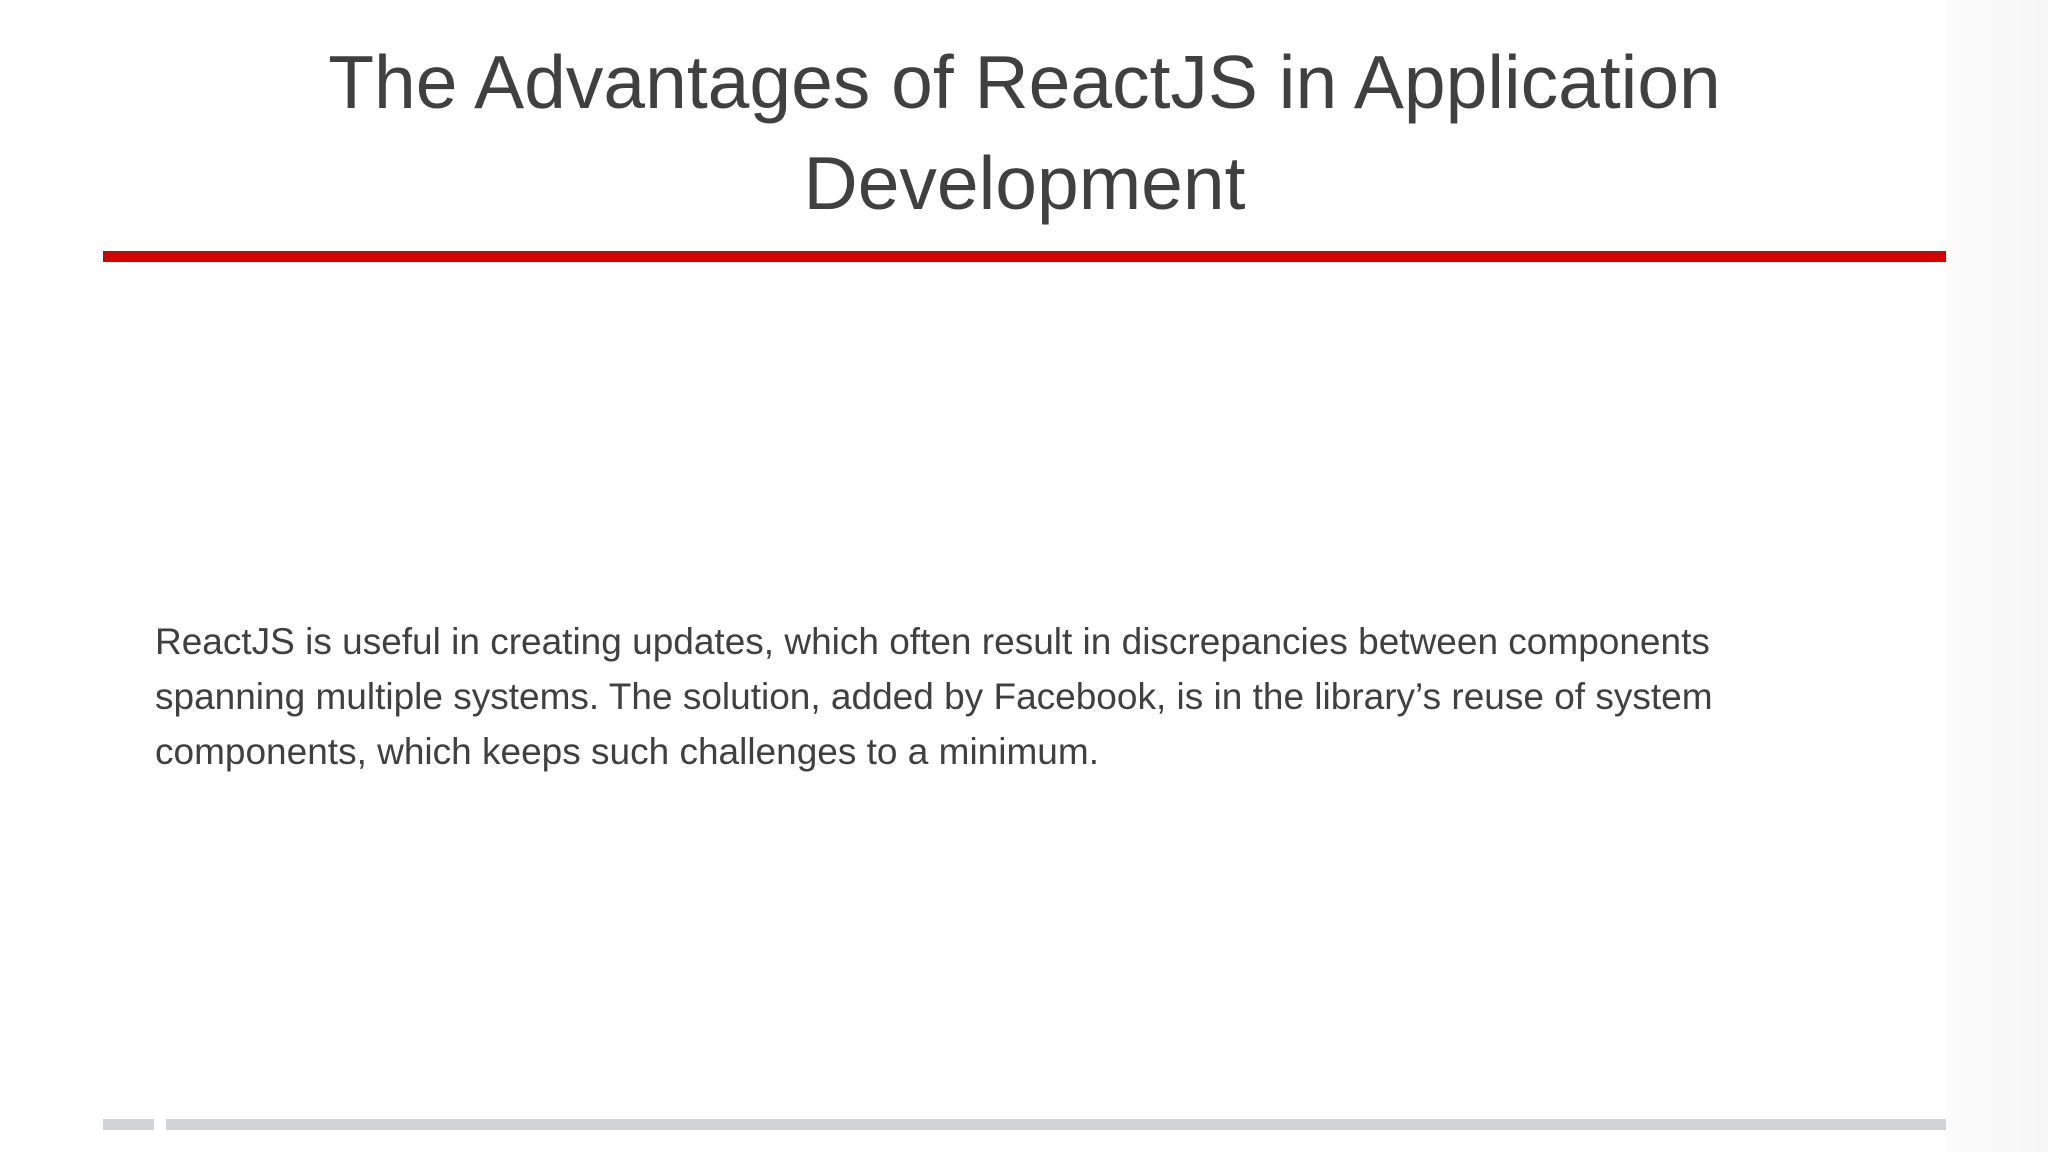  I want to click on footer-bar-long, so click(1056, 1124).